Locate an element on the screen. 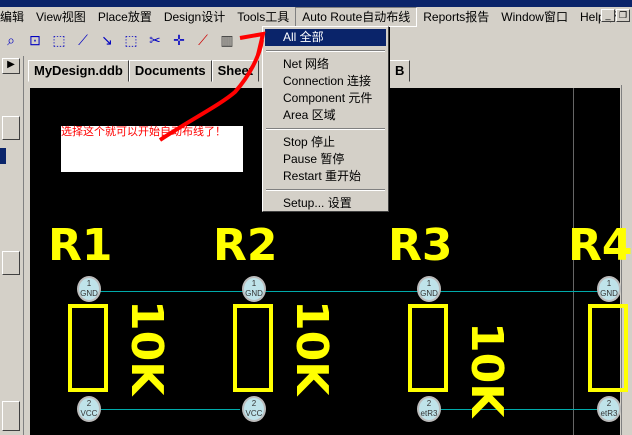 This screenshot has height=435, width=632. red-arrow-annotation is located at coordinates (212, 86).